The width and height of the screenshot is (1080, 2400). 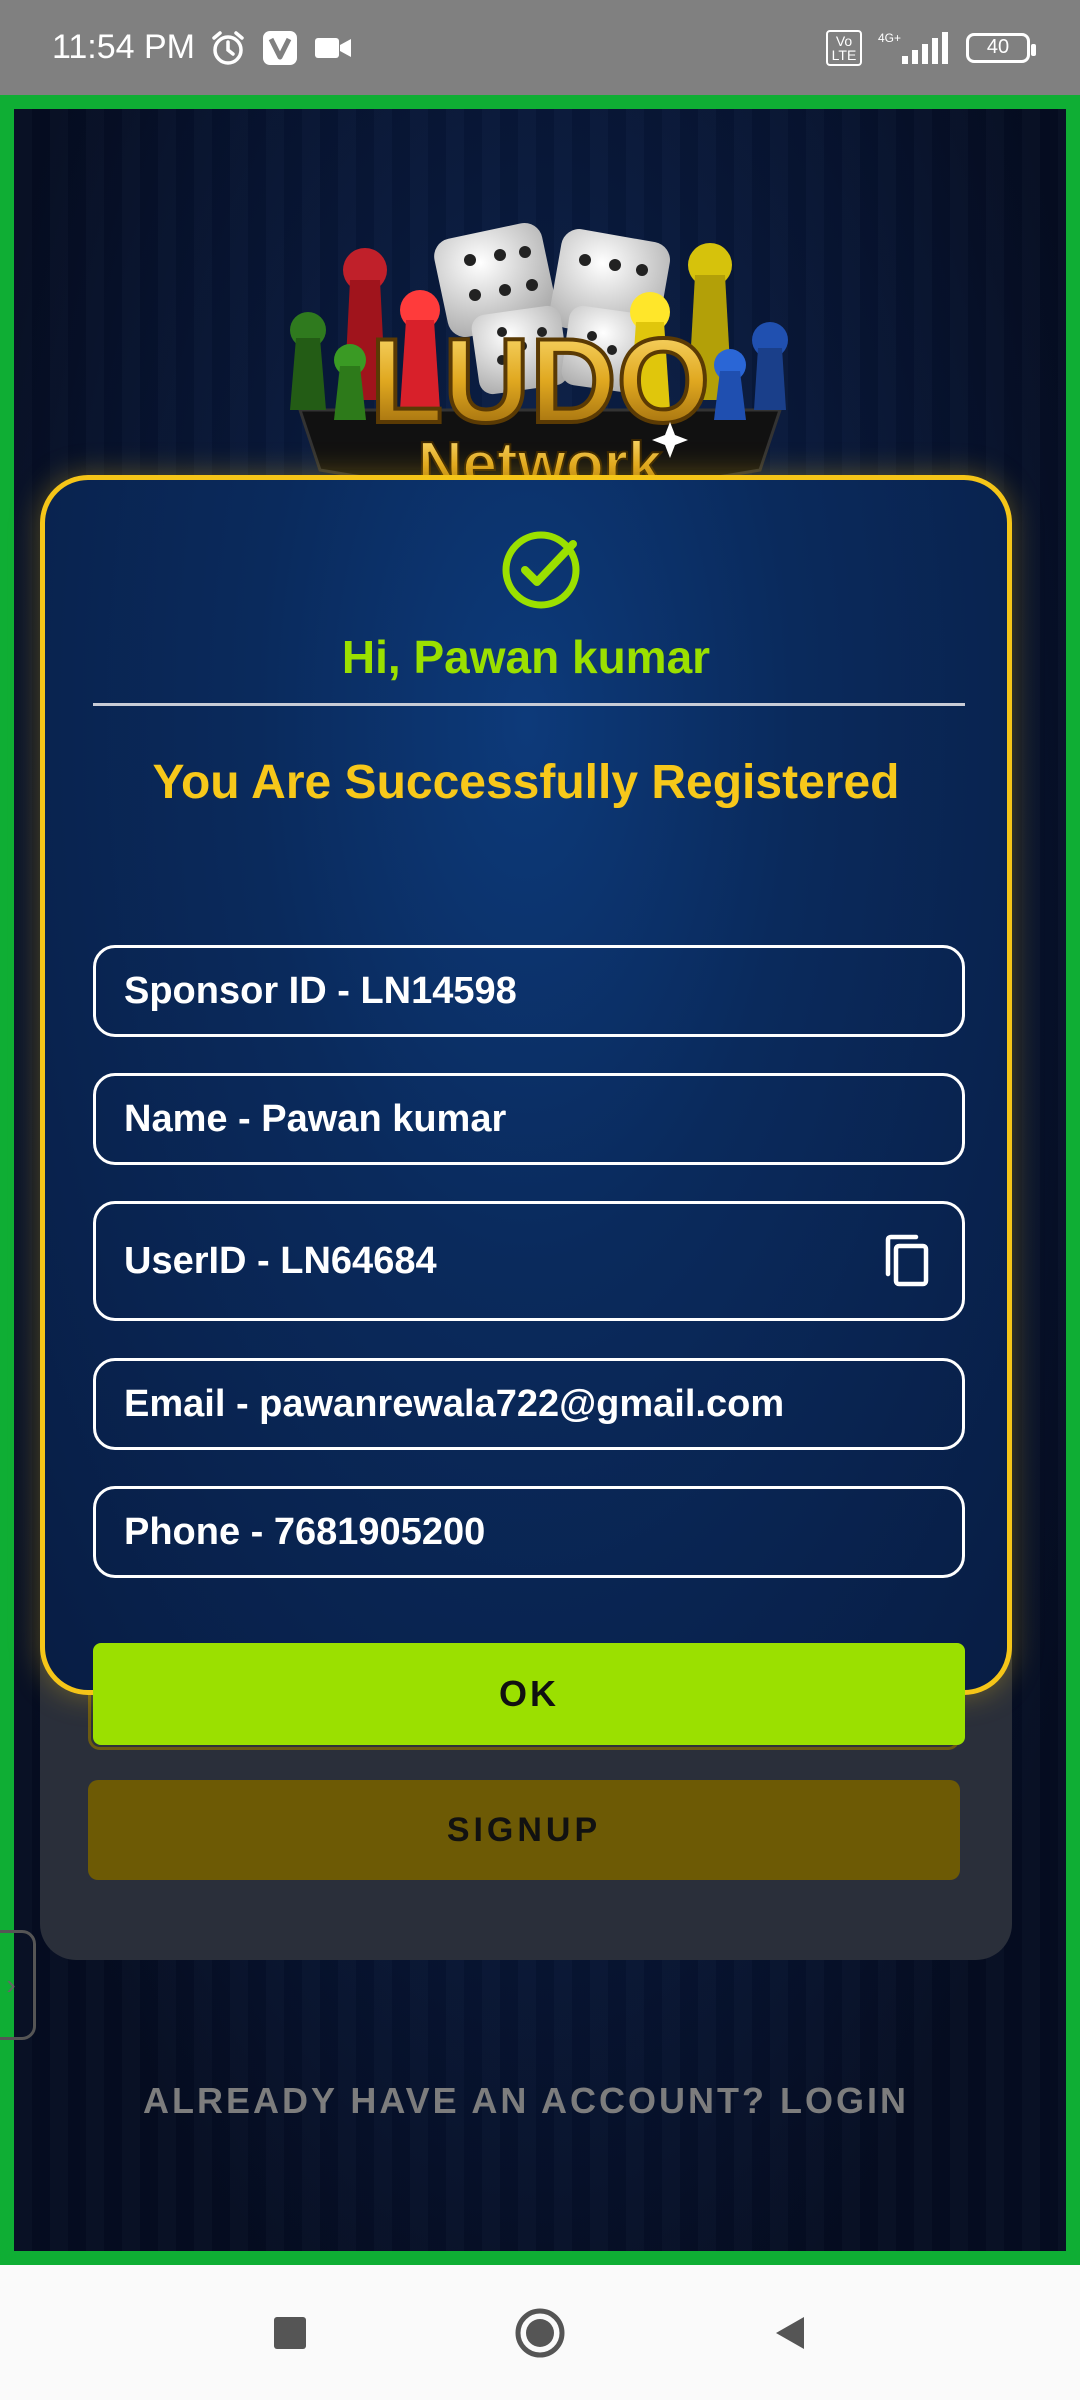 What do you see at coordinates (529, 1694) in the screenshot?
I see `ok-button: OK` at bounding box center [529, 1694].